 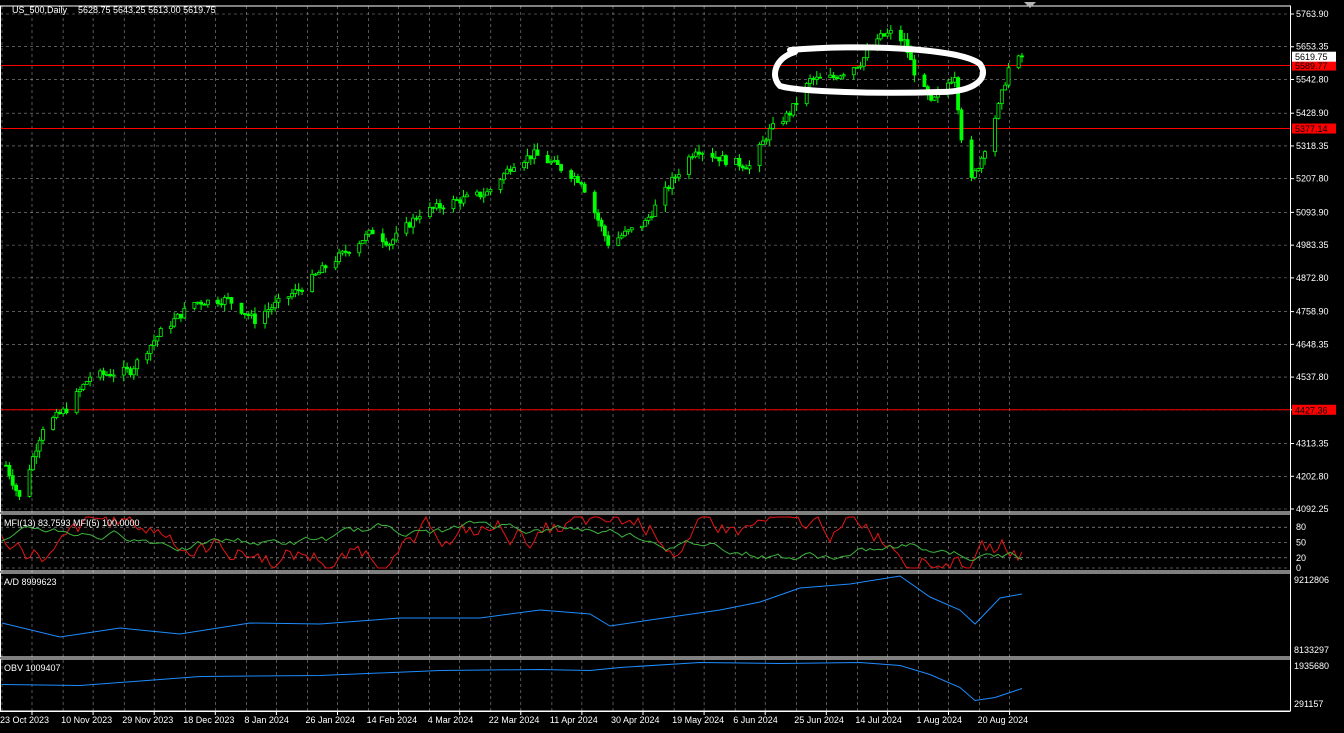 What do you see at coordinates (1298, 568) in the screenshot?
I see `mfi-level-label: 0` at bounding box center [1298, 568].